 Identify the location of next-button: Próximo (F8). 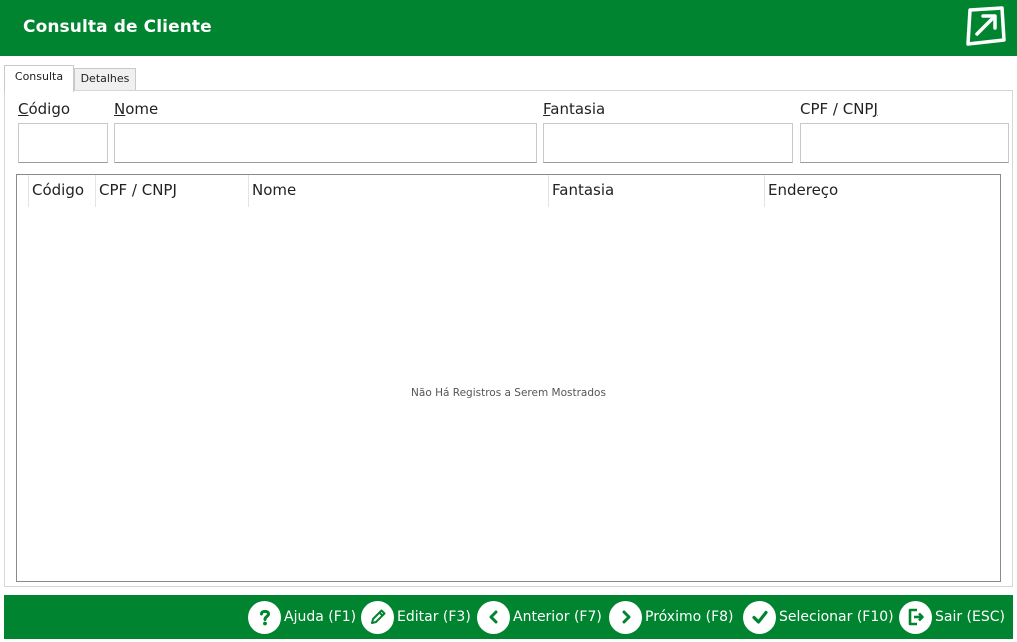
(671, 617).